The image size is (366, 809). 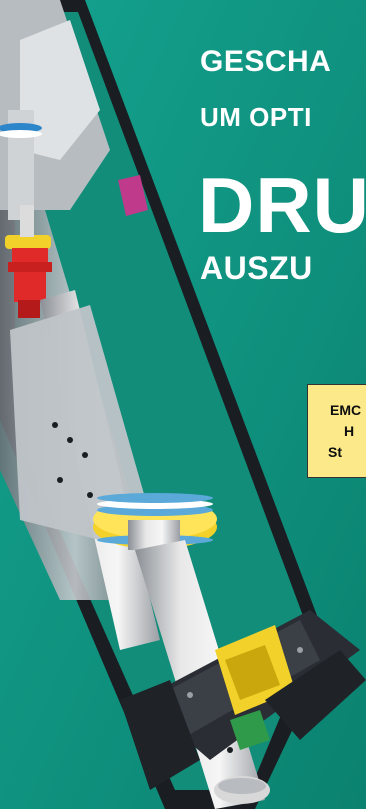 What do you see at coordinates (155, 521) in the screenshot?
I see `piston-yellow-ring` at bounding box center [155, 521].